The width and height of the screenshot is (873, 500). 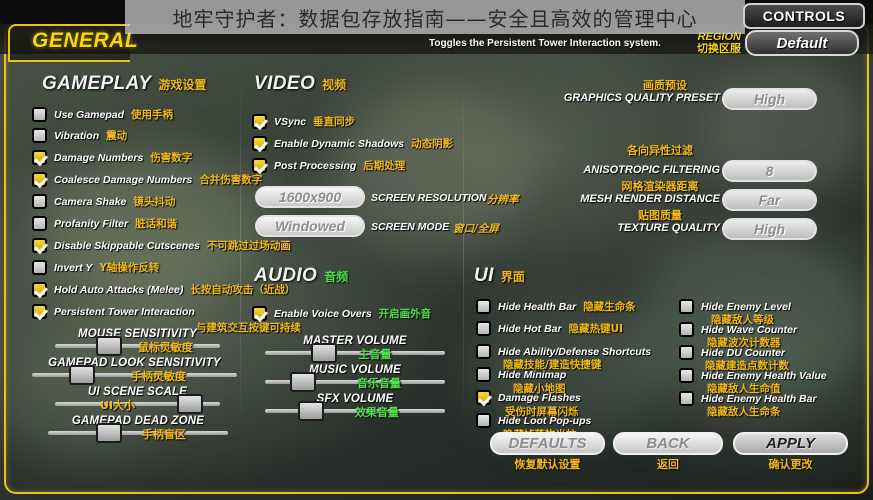 What do you see at coordinates (668, 443) in the screenshot?
I see `back-button: BACK` at bounding box center [668, 443].